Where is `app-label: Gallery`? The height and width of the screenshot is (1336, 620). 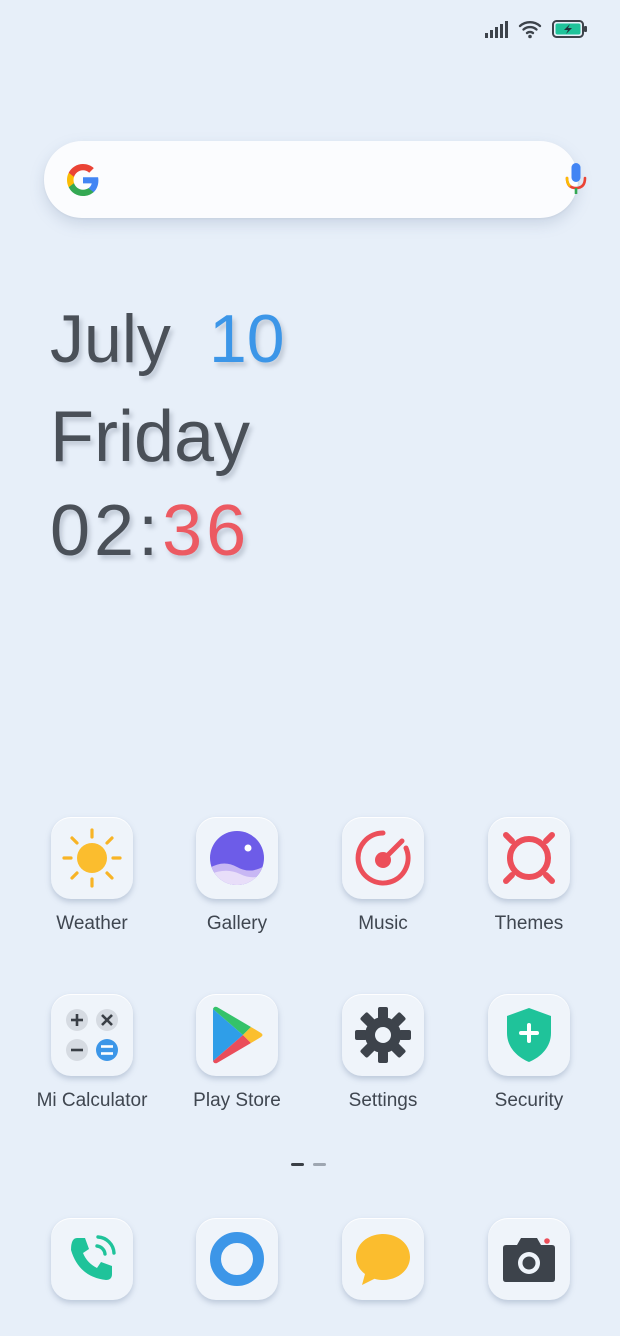
app-label: Gallery is located at coordinates (237, 923).